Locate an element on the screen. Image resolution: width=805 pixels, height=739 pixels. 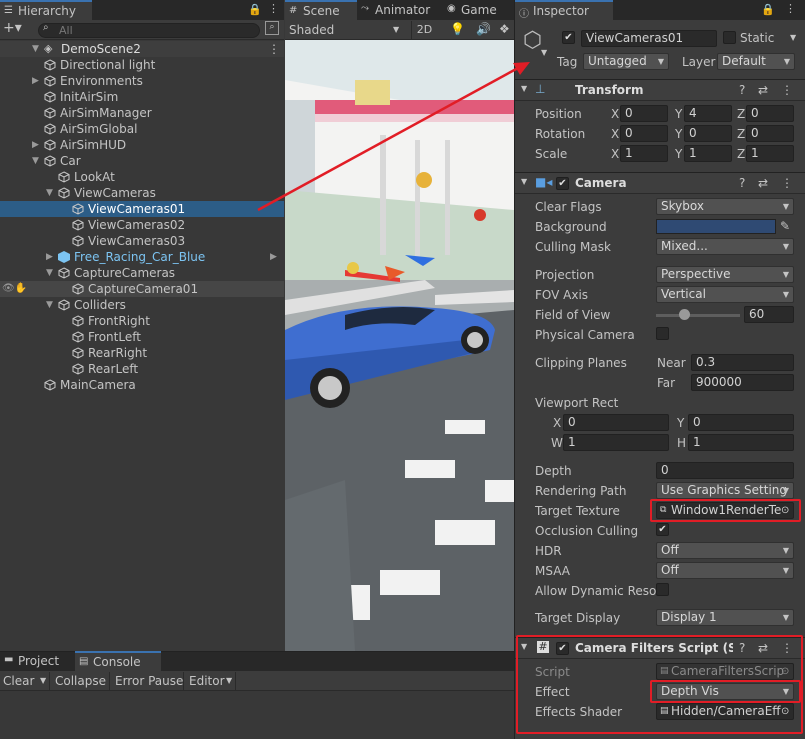
clear-flags-dropdown: Skybox is located at coordinates (725, 206).